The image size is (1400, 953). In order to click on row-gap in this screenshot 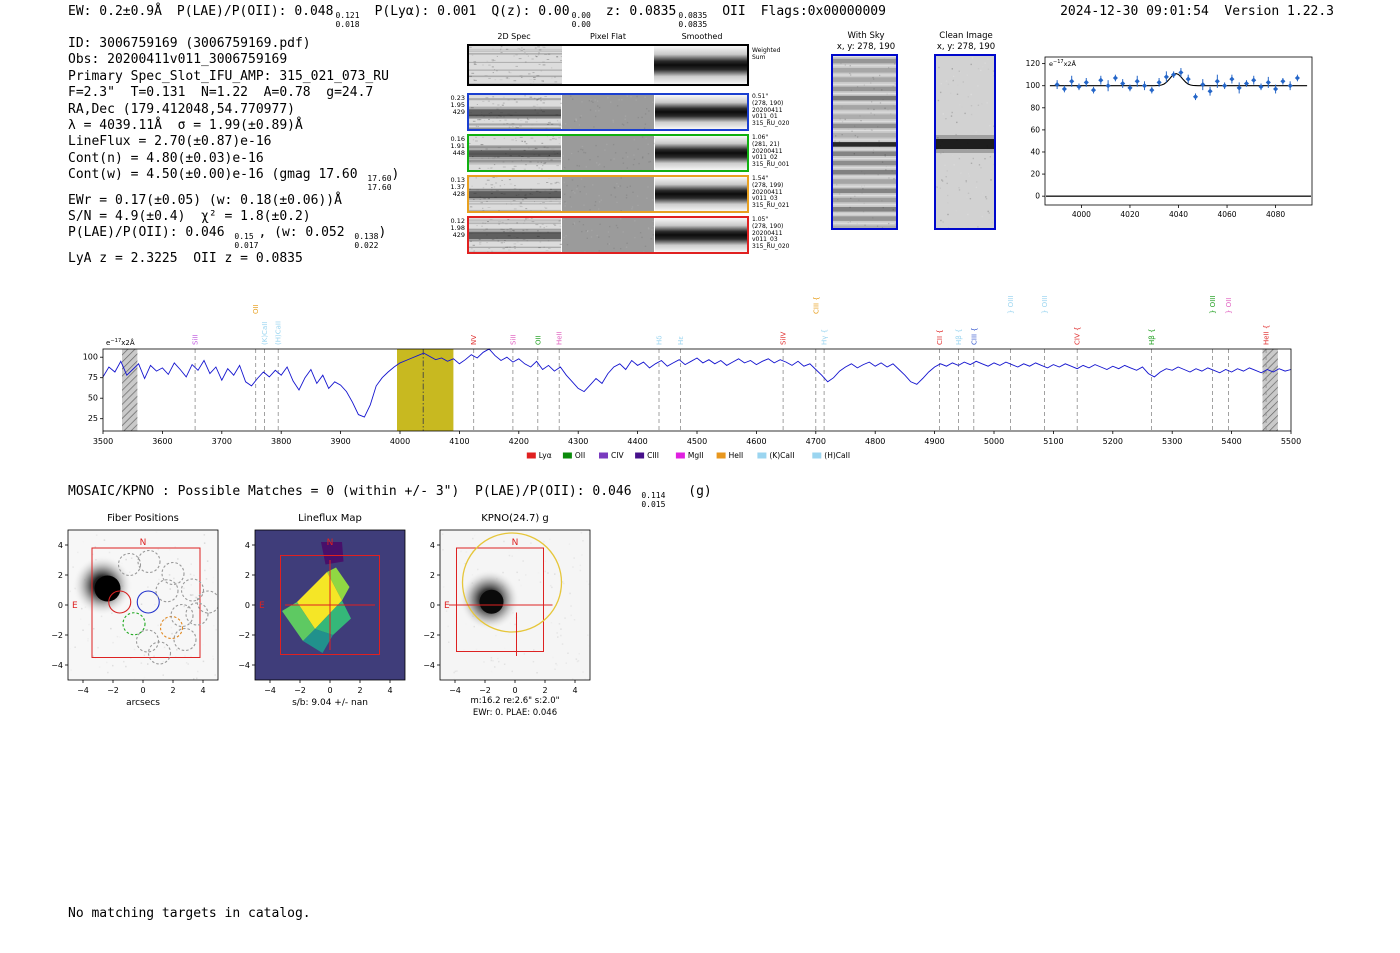, I will do `click(864, 214)`.